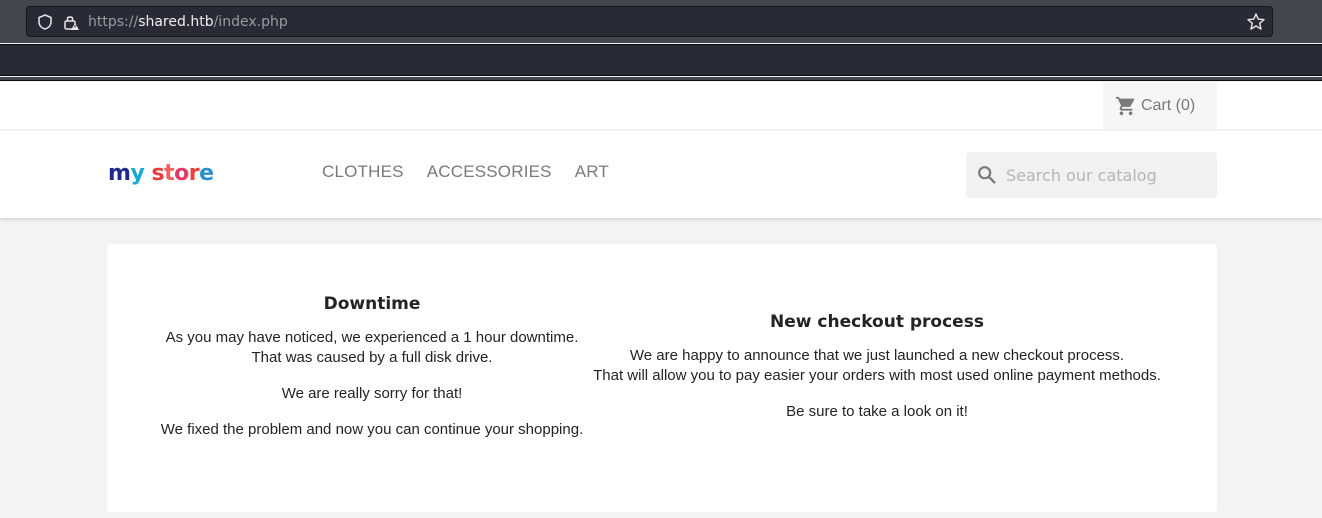 This screenshot has width=1322, height=518. Describe the element at coordinates (987, 175) in the screenshot. I see `search-icon` at that location.